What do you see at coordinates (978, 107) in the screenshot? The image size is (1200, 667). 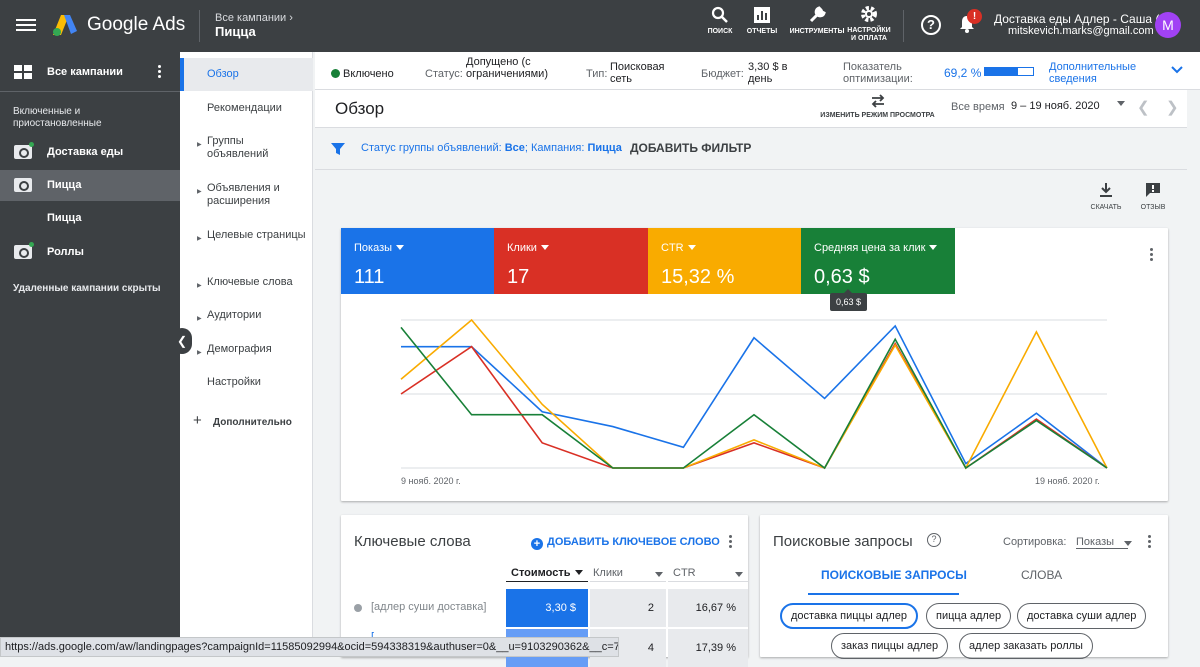 I see `date-range-label: Все время` at bounding box center [978, 107].